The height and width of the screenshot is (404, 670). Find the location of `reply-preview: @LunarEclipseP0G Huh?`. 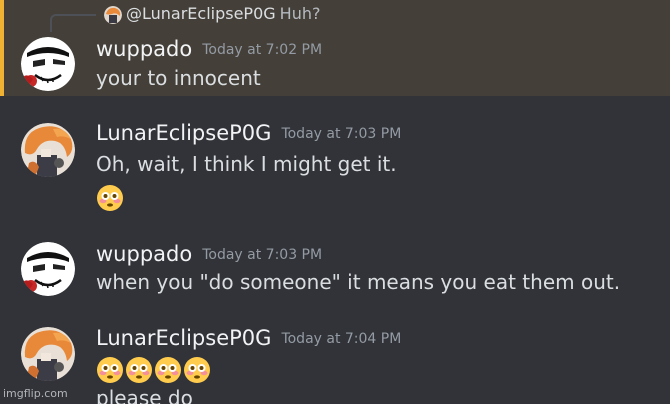

reply-preview: @LunarEclipseP0G Huh? is located at coordinates (223, 13).